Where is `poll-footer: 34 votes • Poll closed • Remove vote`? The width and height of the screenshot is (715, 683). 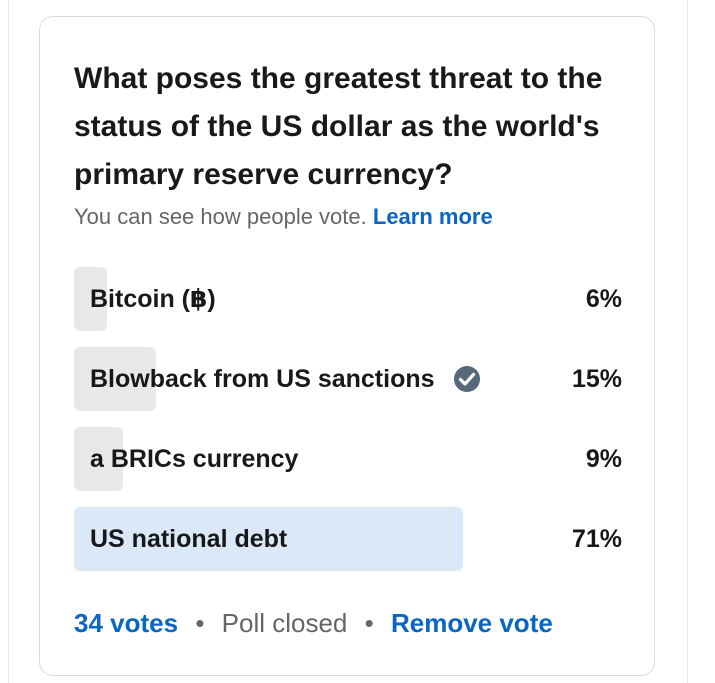 poll-footer: 34 votes • Poll closed • Remove vote is located at coordinates (313, 623).